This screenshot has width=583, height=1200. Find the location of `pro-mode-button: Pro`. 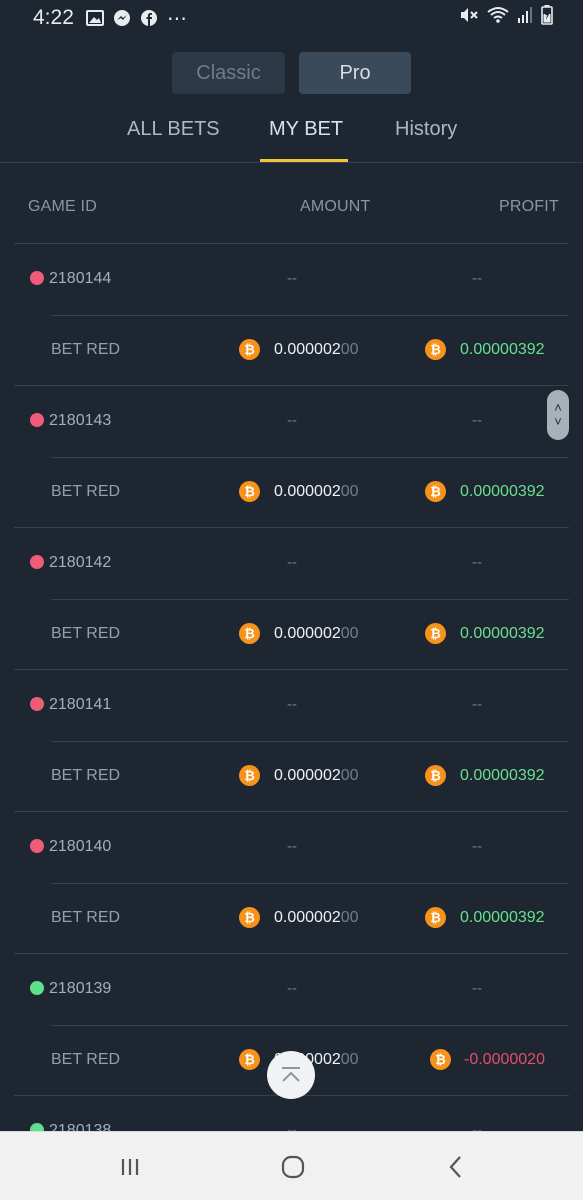

pro-mode-button: Pro is located at coordinates (355, 73).